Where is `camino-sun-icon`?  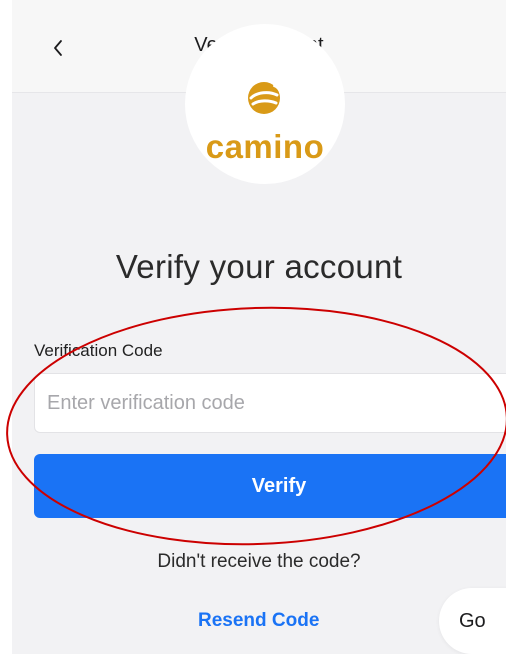
camino-sun-icon is located at coordinates (265, 98).